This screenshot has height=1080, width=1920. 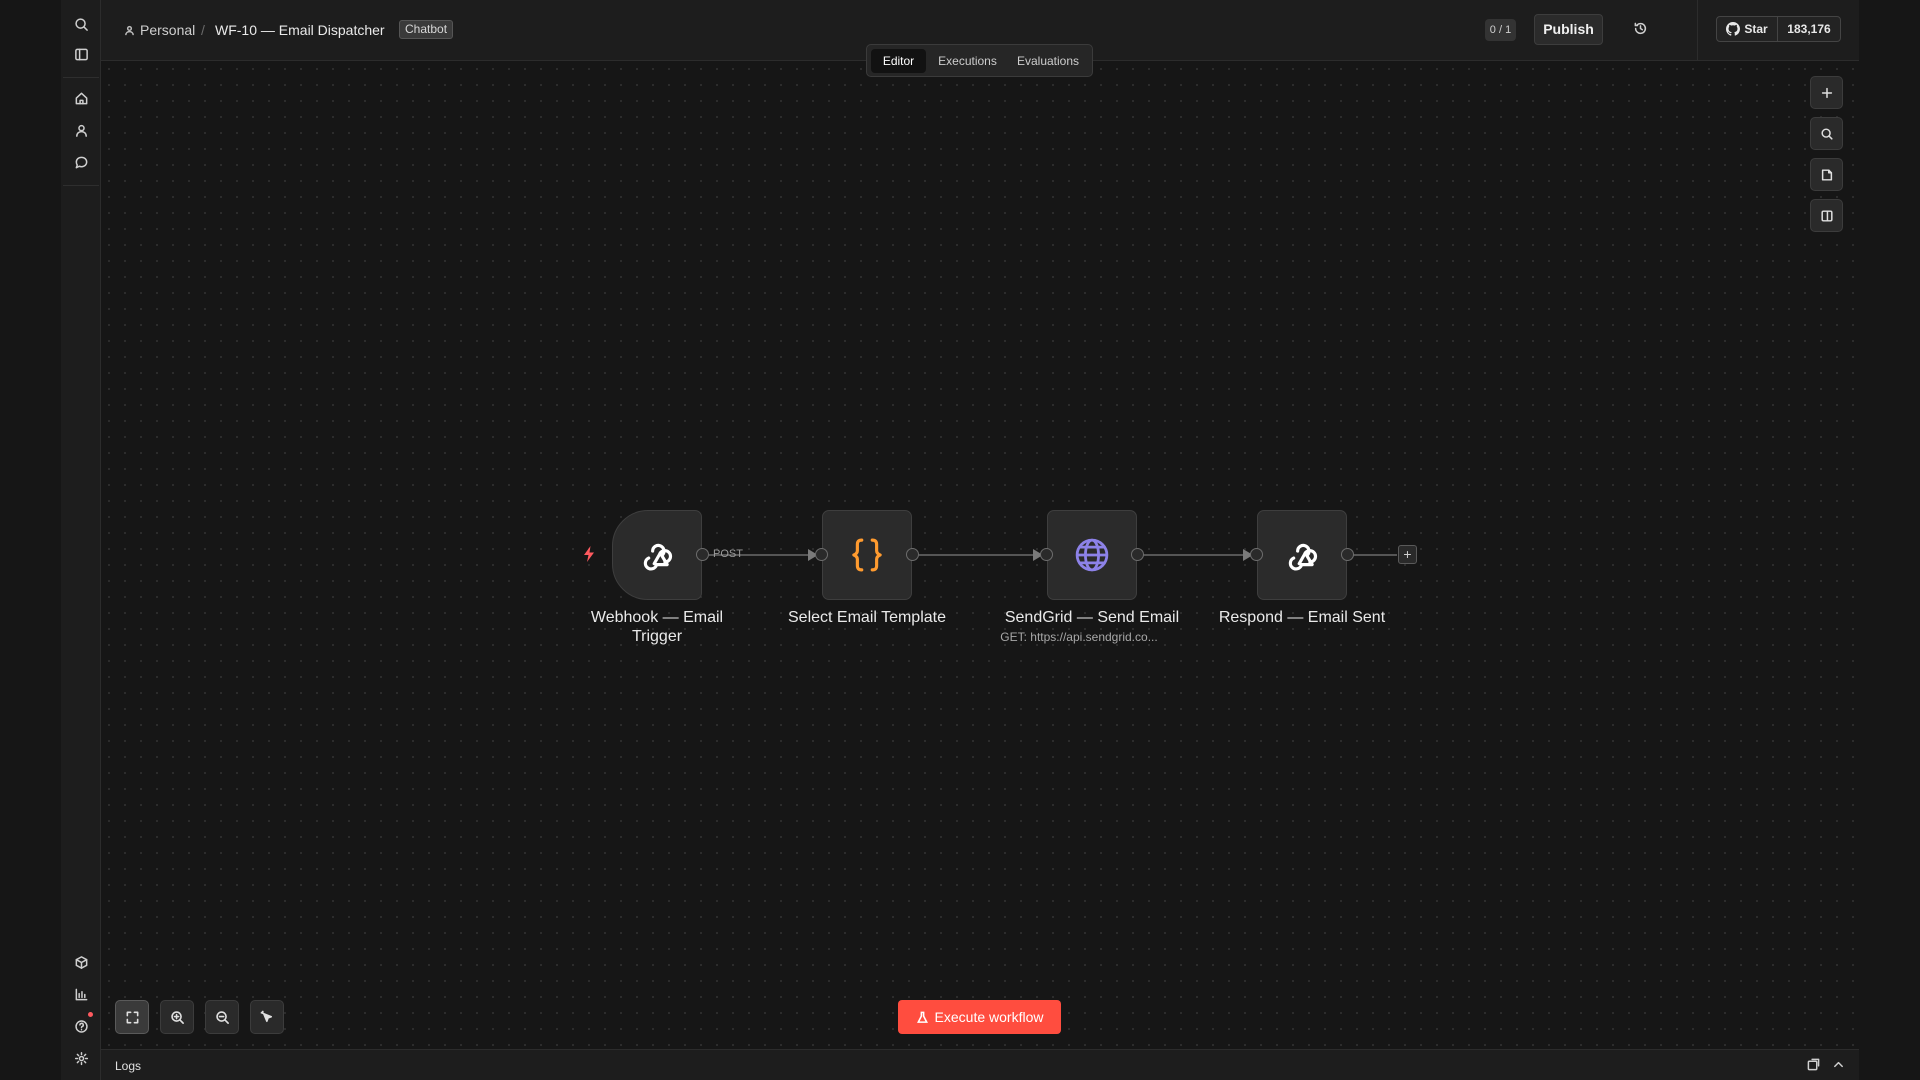 I want to click on chevron-up-icon, so click(x=1839, y=1065).